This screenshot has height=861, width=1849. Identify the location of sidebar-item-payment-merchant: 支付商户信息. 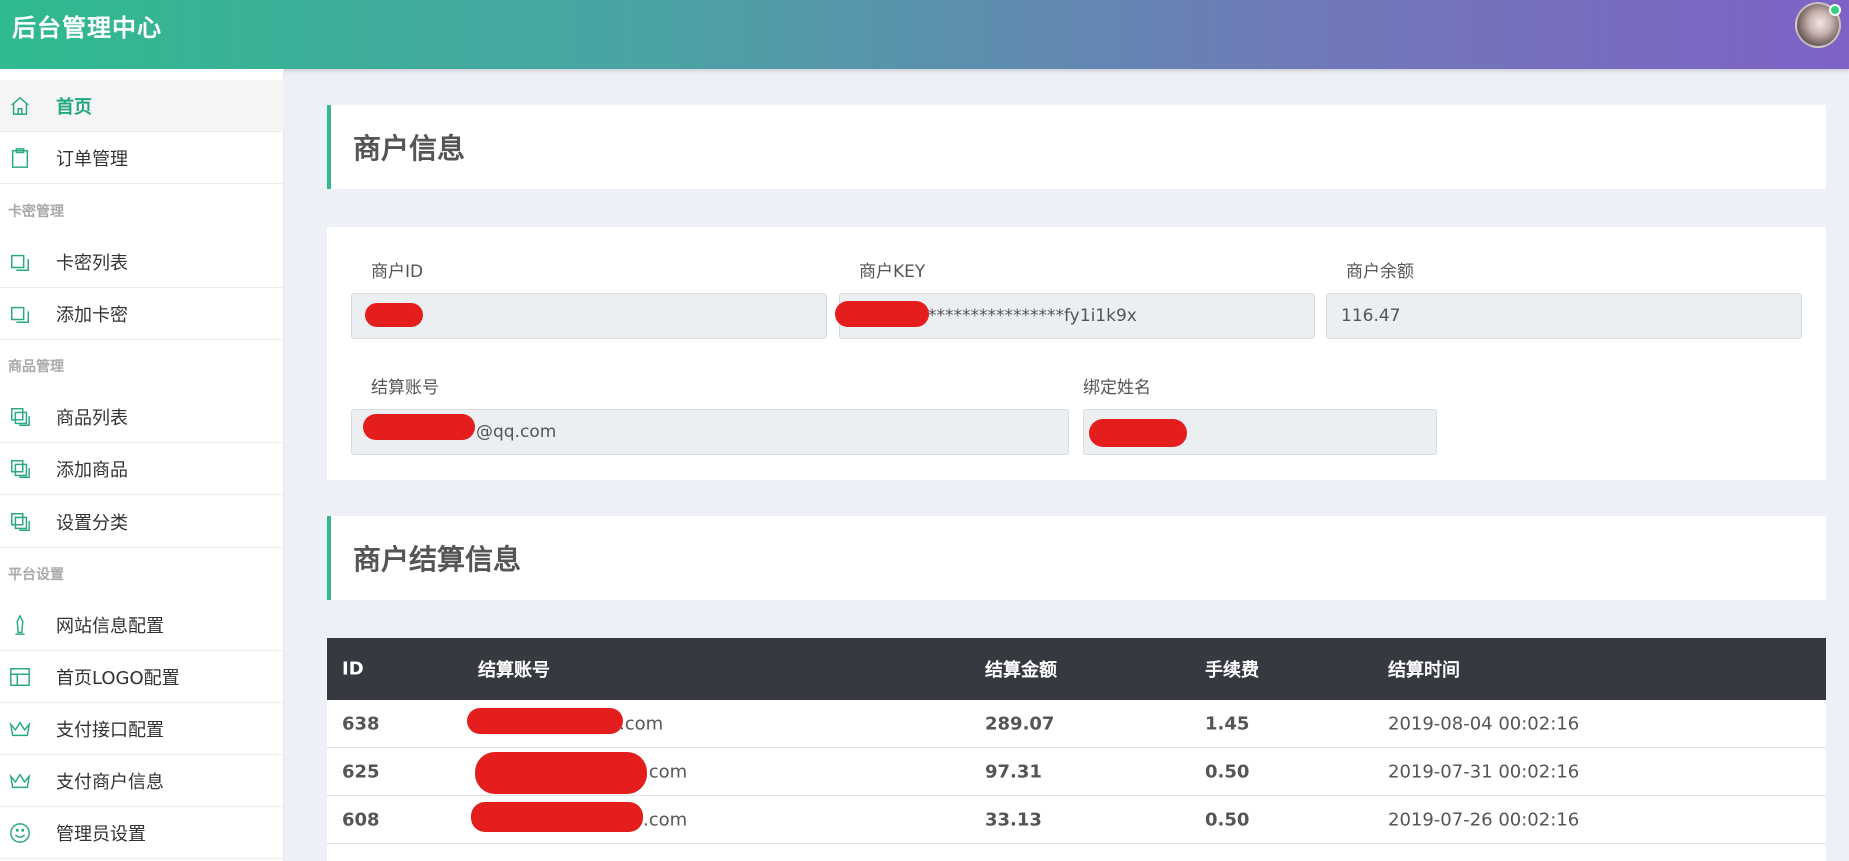
(142, 781).